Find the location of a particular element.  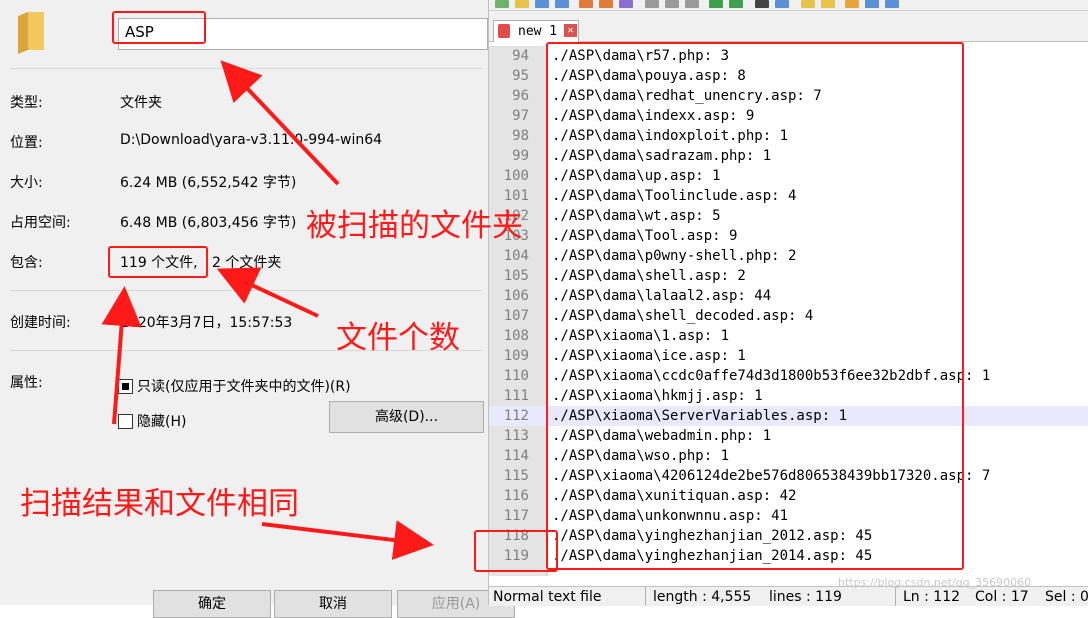

hidden-label: 隐藏(H) is located at coordinates (162, 422).